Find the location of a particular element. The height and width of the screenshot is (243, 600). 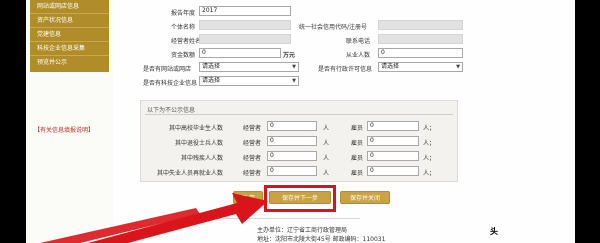

wukong-watermark: 头 悟空问答 is located at coordinates (518, 232).